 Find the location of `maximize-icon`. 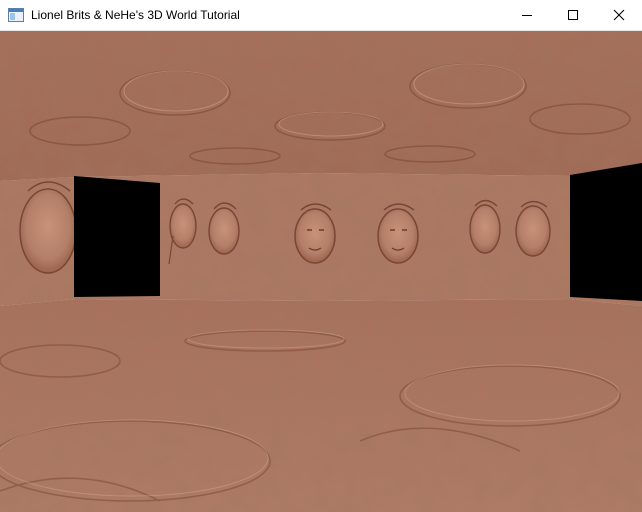

maximize-icon is located at coordinates (573, 15).